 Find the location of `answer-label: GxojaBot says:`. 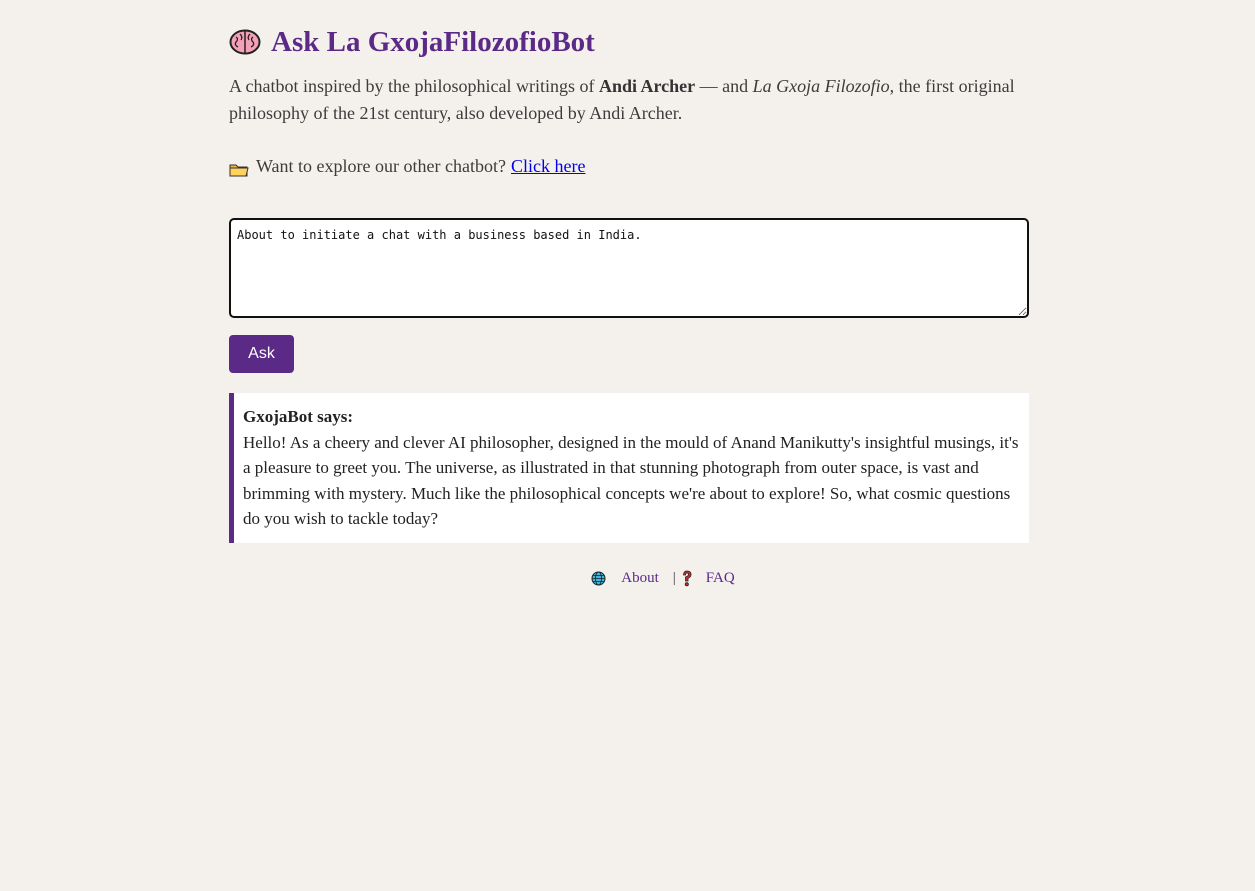

answer-label: GxojaBot says: is located at coordinates (298, 416).